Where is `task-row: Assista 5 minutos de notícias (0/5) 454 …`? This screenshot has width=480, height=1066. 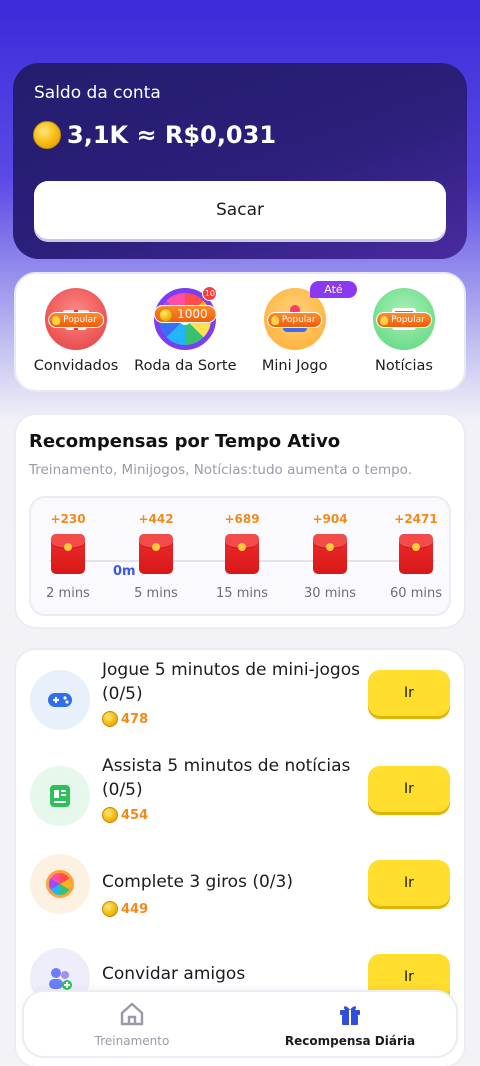
task-row: Assista 5 minutos de notícias (0/5) 454 … is located at coordinates (240, 799).